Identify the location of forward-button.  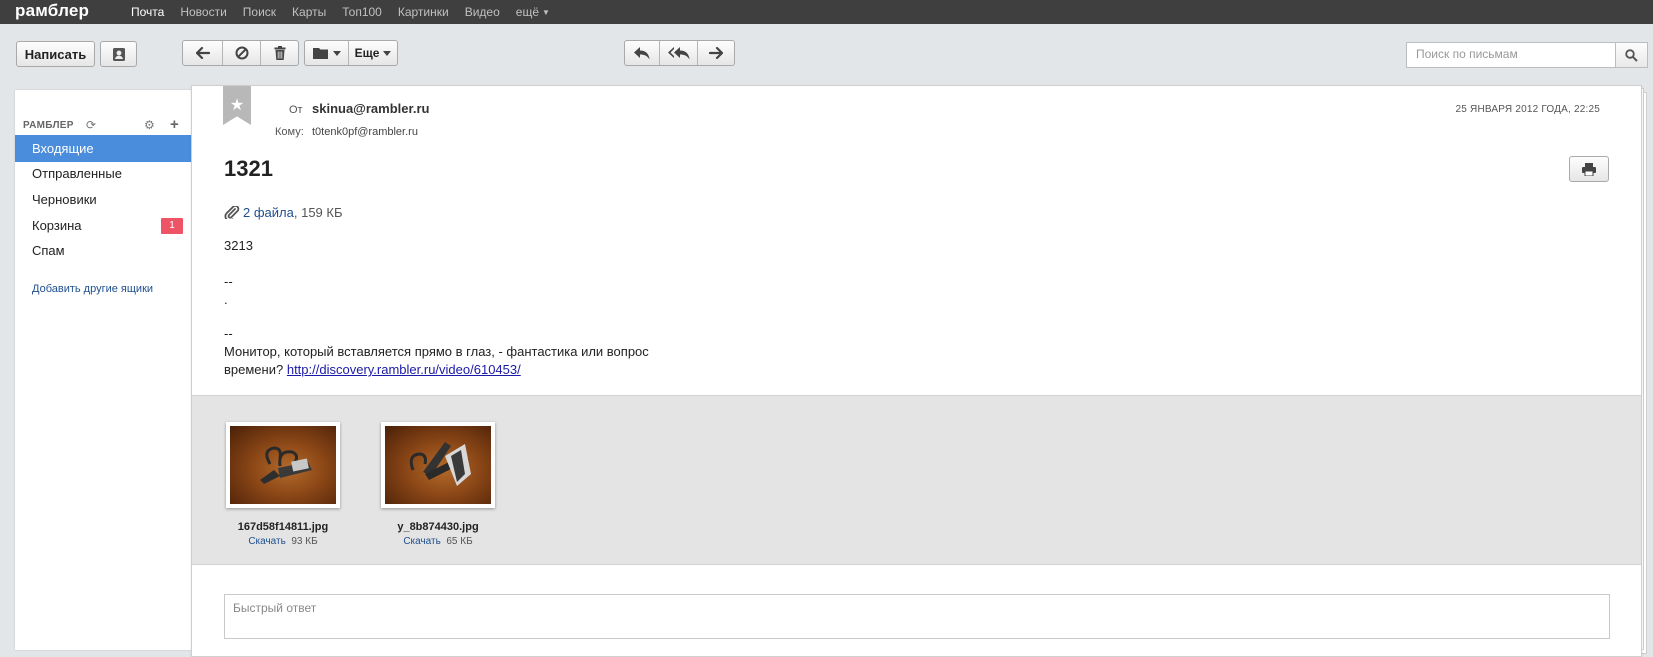
(716, 53).